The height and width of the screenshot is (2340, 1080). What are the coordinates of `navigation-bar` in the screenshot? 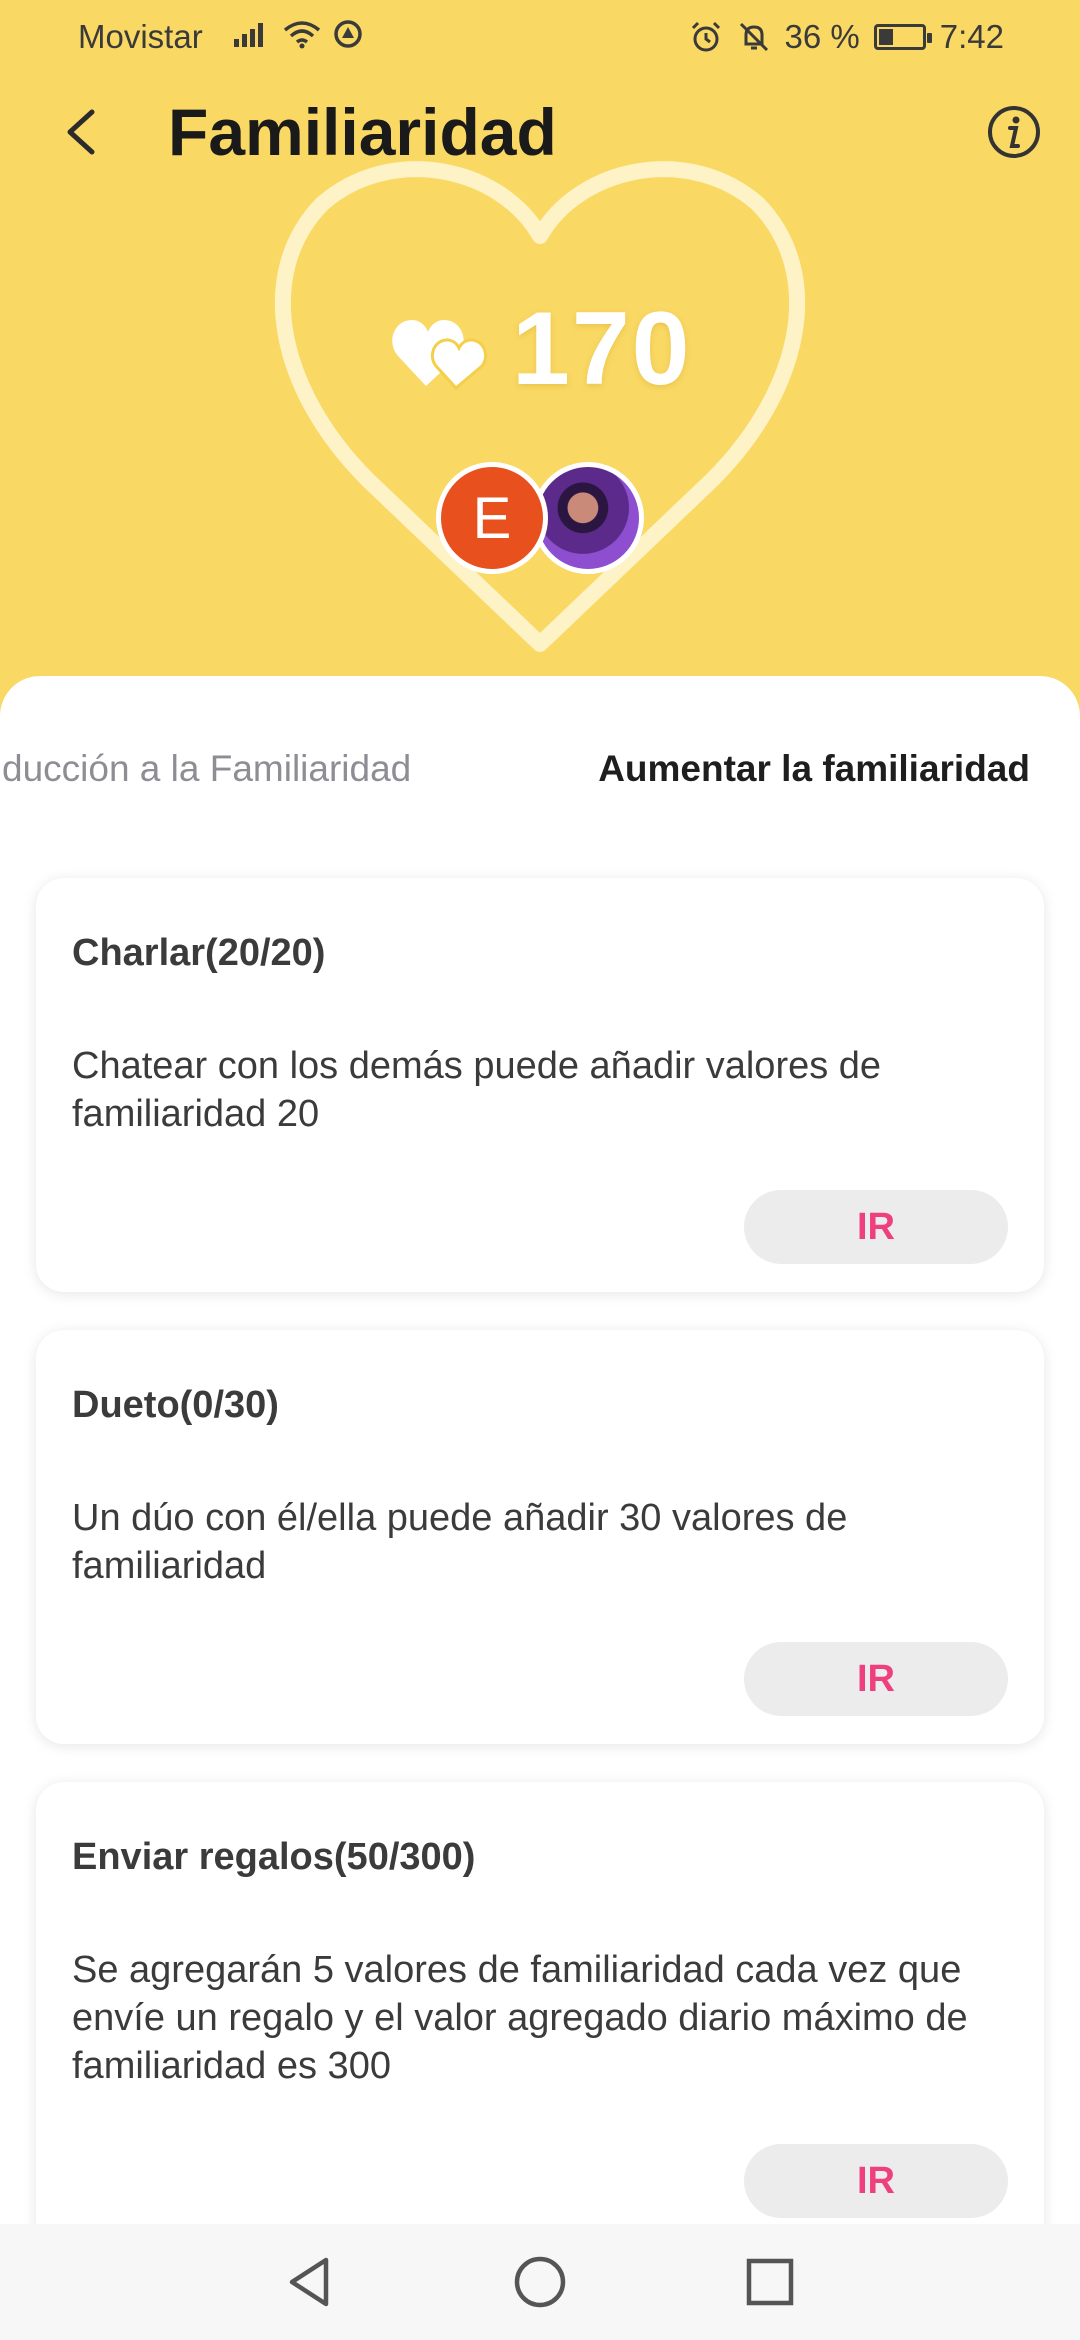 It's located at (540, 2282).